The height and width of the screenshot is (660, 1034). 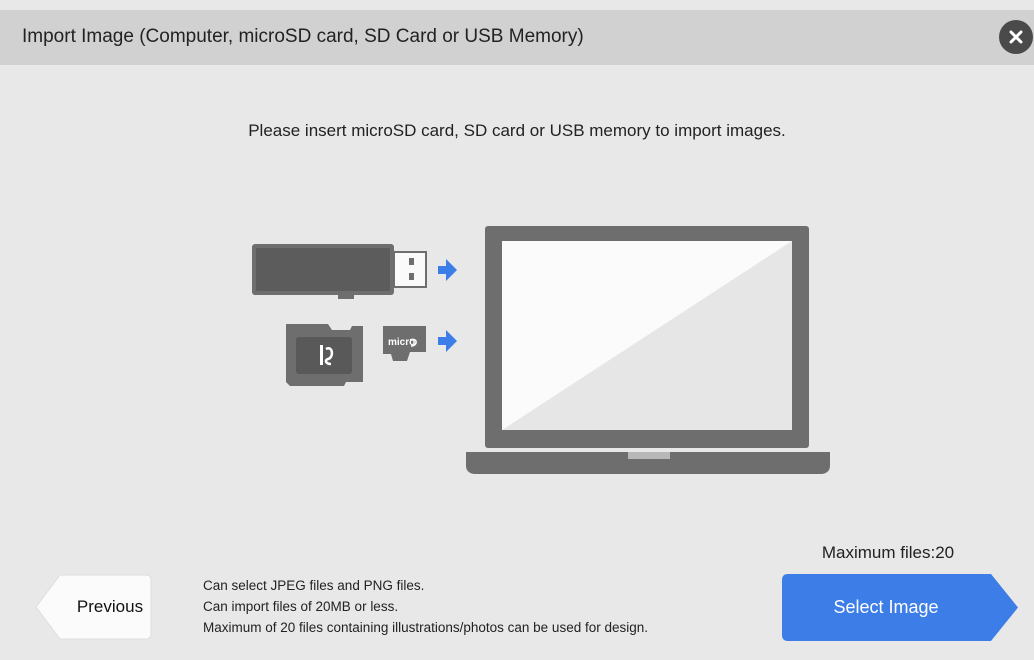 I want to click on previous-button: Previous, so click(x=94, y=607).